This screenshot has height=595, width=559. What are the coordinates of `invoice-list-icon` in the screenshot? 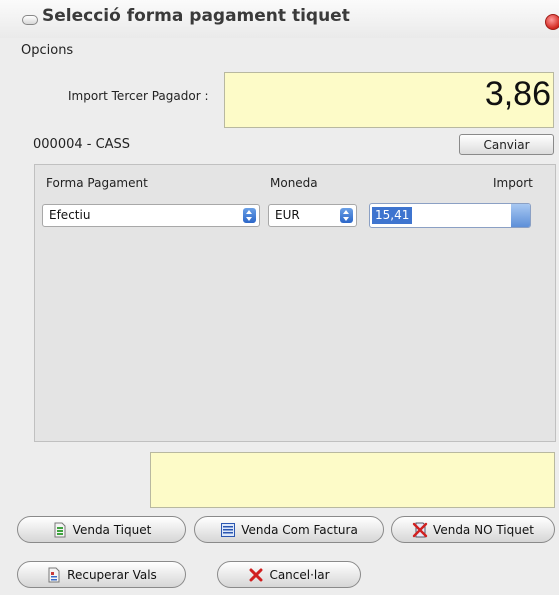 It's located at (228, 529).